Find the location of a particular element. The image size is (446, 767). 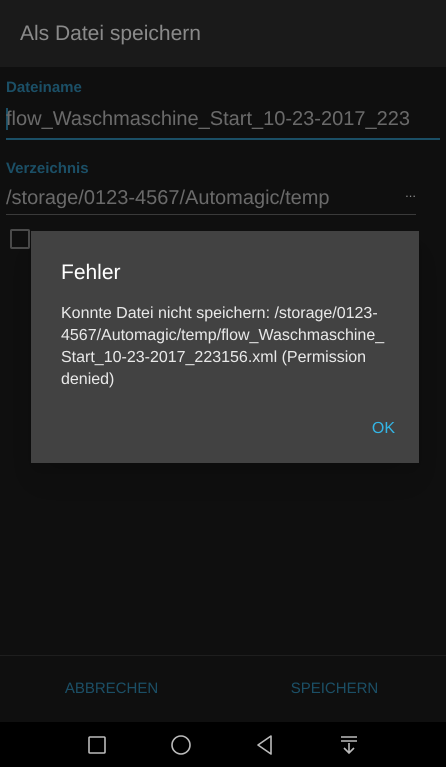

dialog-title: Fehler is located at coordinates (91, 273).